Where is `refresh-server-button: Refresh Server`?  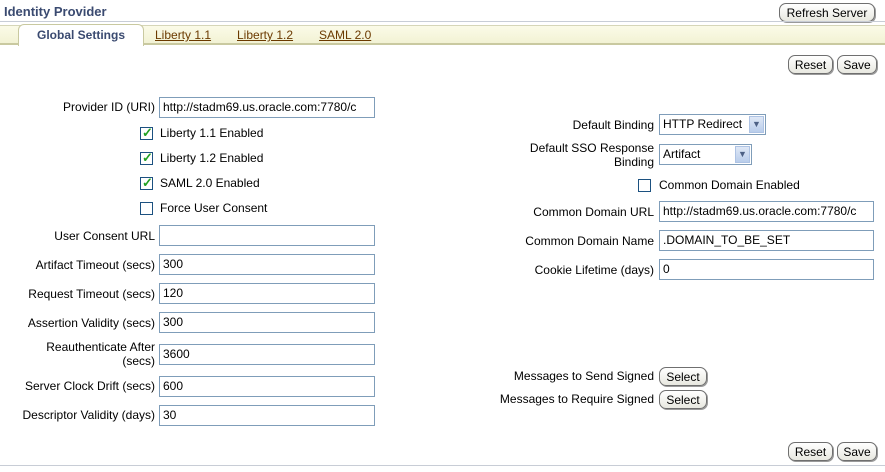 refresh-server-button: Refresh Server is located at coordinates (827, 12).